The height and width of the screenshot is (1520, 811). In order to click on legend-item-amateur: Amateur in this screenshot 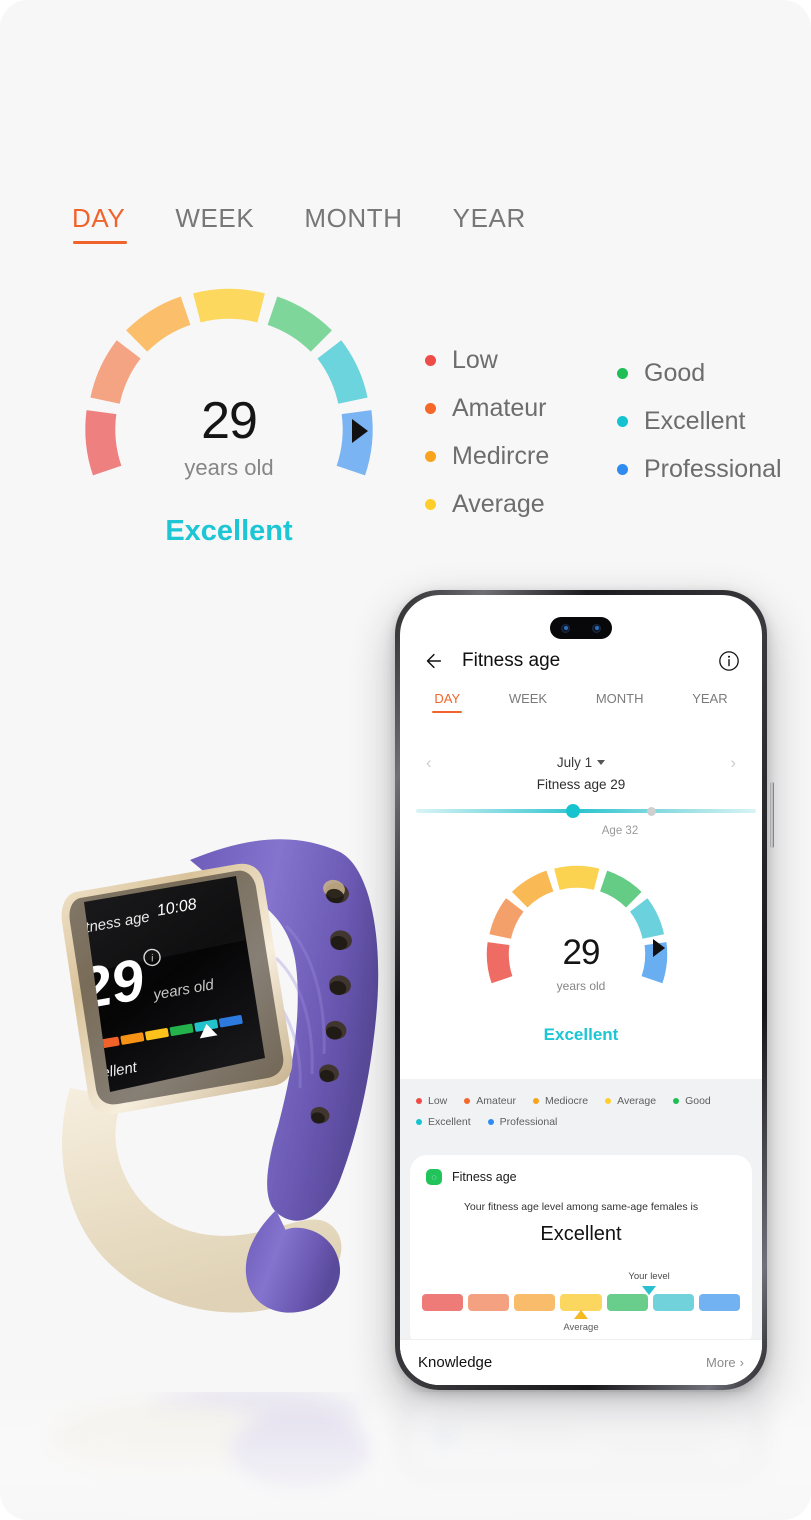, I will do `click(510, 408)`.